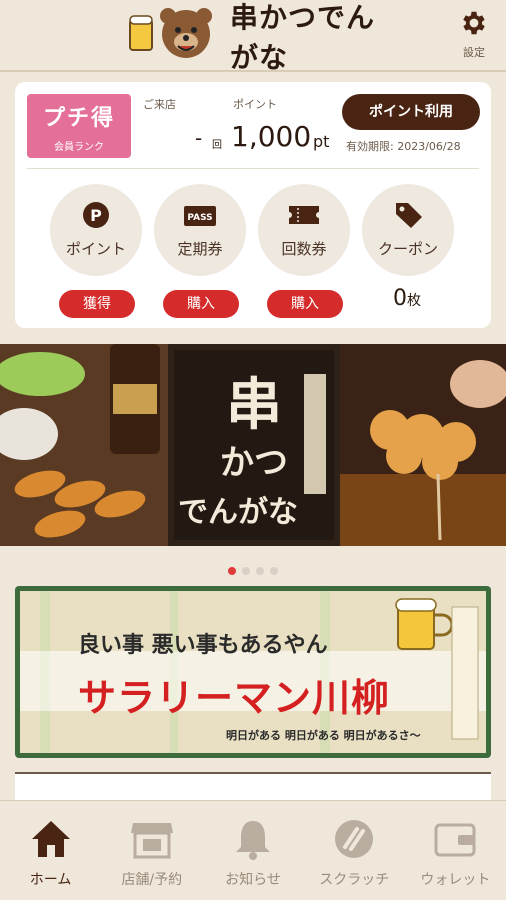 This screenshot has height=900, width=506. I want to click on nav-store-reservation: 店舗/予約, so click(151, 850).